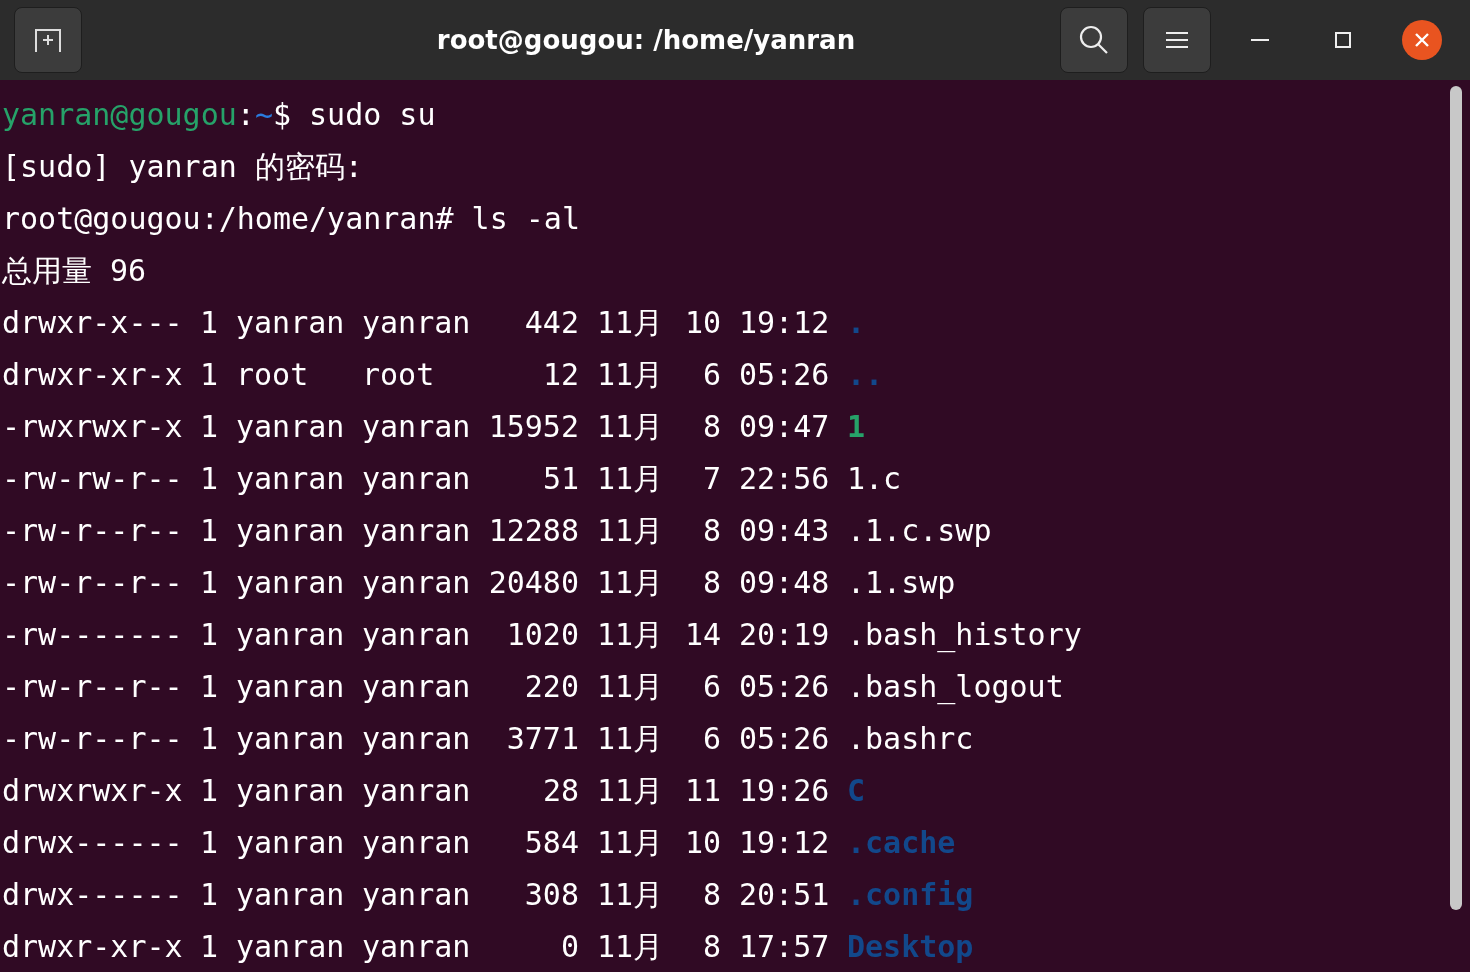 This screenshot has height=972, width=1470. I want to click on new-tab-button, so click(48, 40).